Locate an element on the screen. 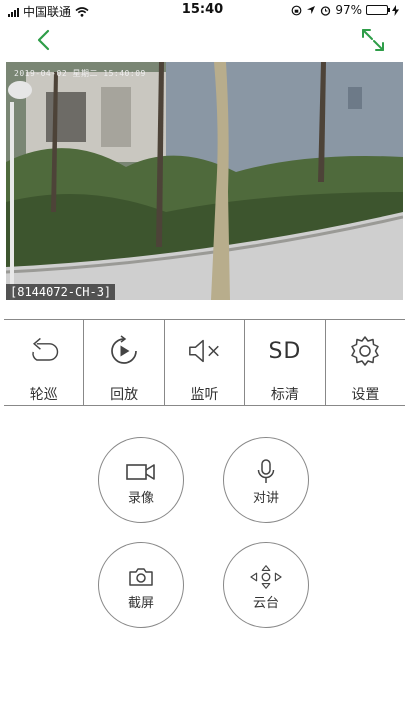 This screenshot has height=708, width=405. control-toolbar: 轮巡 回放 监听 SD 标清 设置 is located at coordinates (204, 362).